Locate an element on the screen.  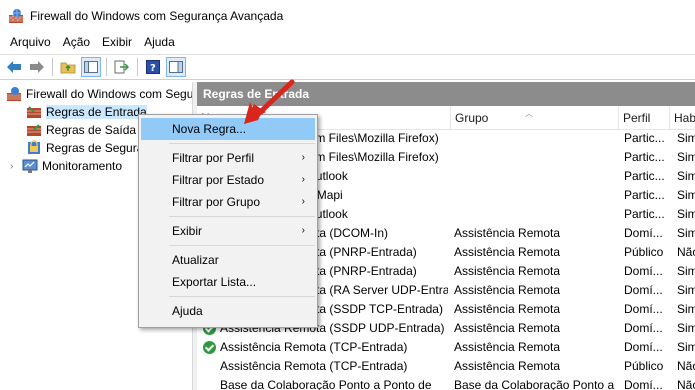
menu-item-atualizar: Atualizar is located at coordinates (228, 260).